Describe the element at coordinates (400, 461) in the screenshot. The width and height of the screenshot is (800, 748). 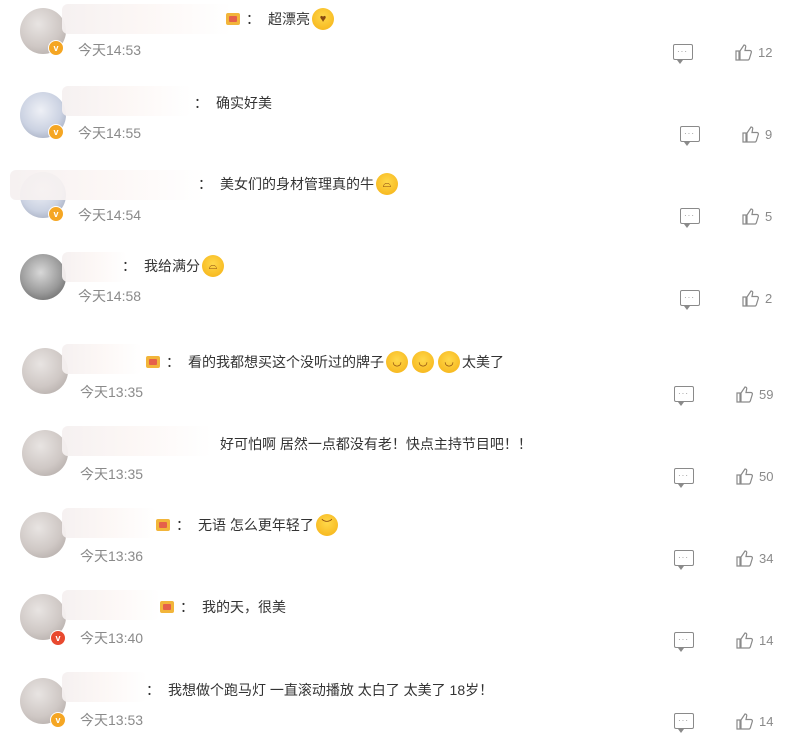
I see `comment-item: 好可怕啊 居然一点都没有老！快点主持节目吧！！ 今天13:35 ··· 50` at that location.